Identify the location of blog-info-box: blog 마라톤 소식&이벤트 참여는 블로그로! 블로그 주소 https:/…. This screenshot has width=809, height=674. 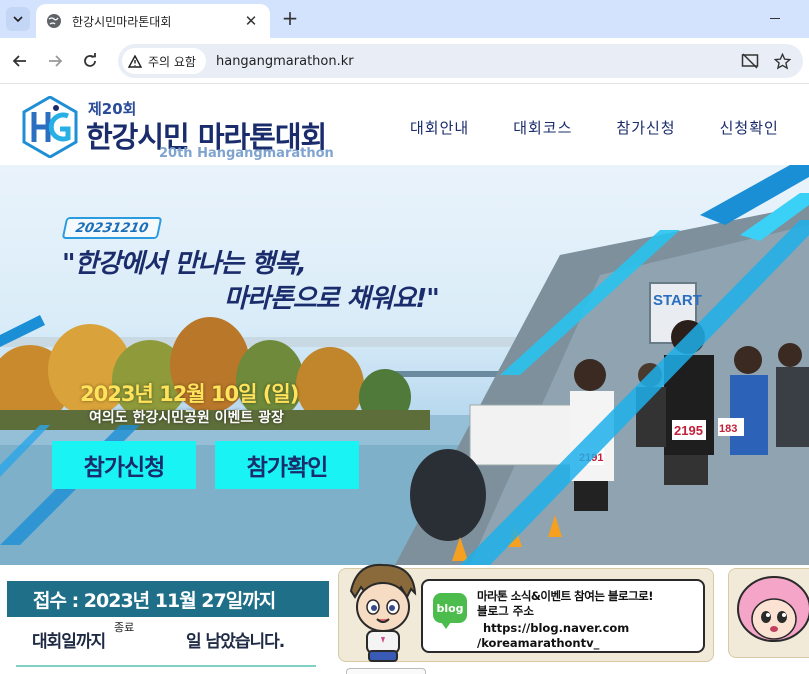
(563, 616).